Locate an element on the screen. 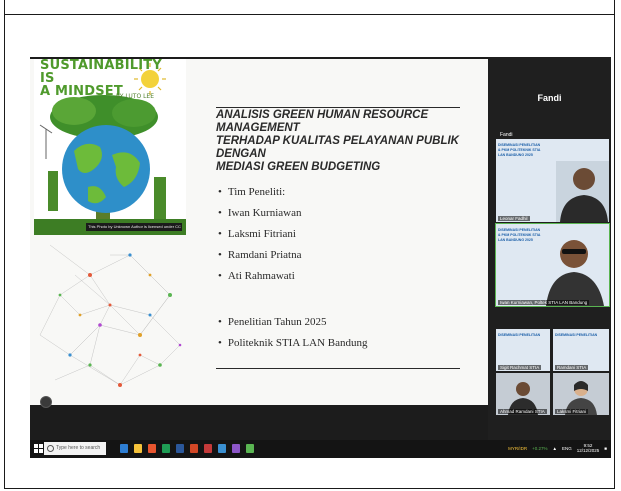 The height and width of the screenshot is (491, 621). notifications-icon: ■ is located at coordinates (605, 448).